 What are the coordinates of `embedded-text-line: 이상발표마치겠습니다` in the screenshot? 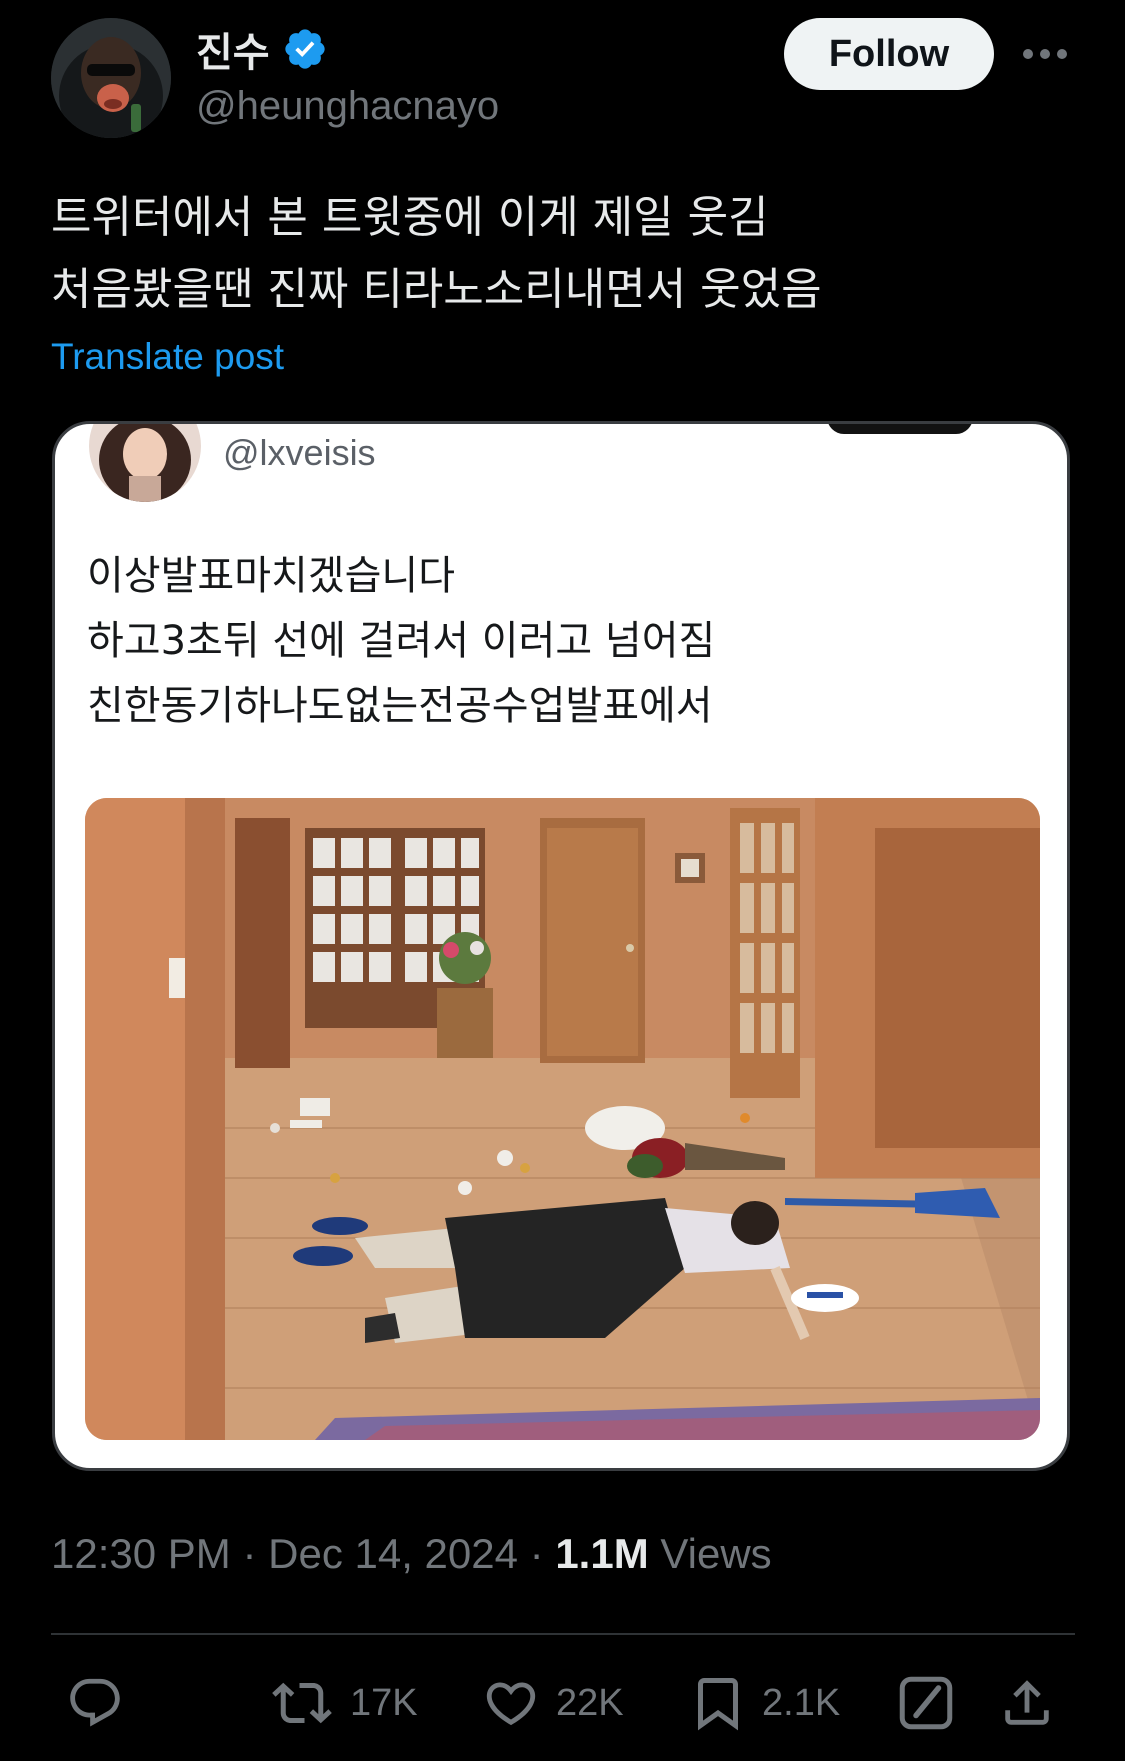 It's located at (271, 576).